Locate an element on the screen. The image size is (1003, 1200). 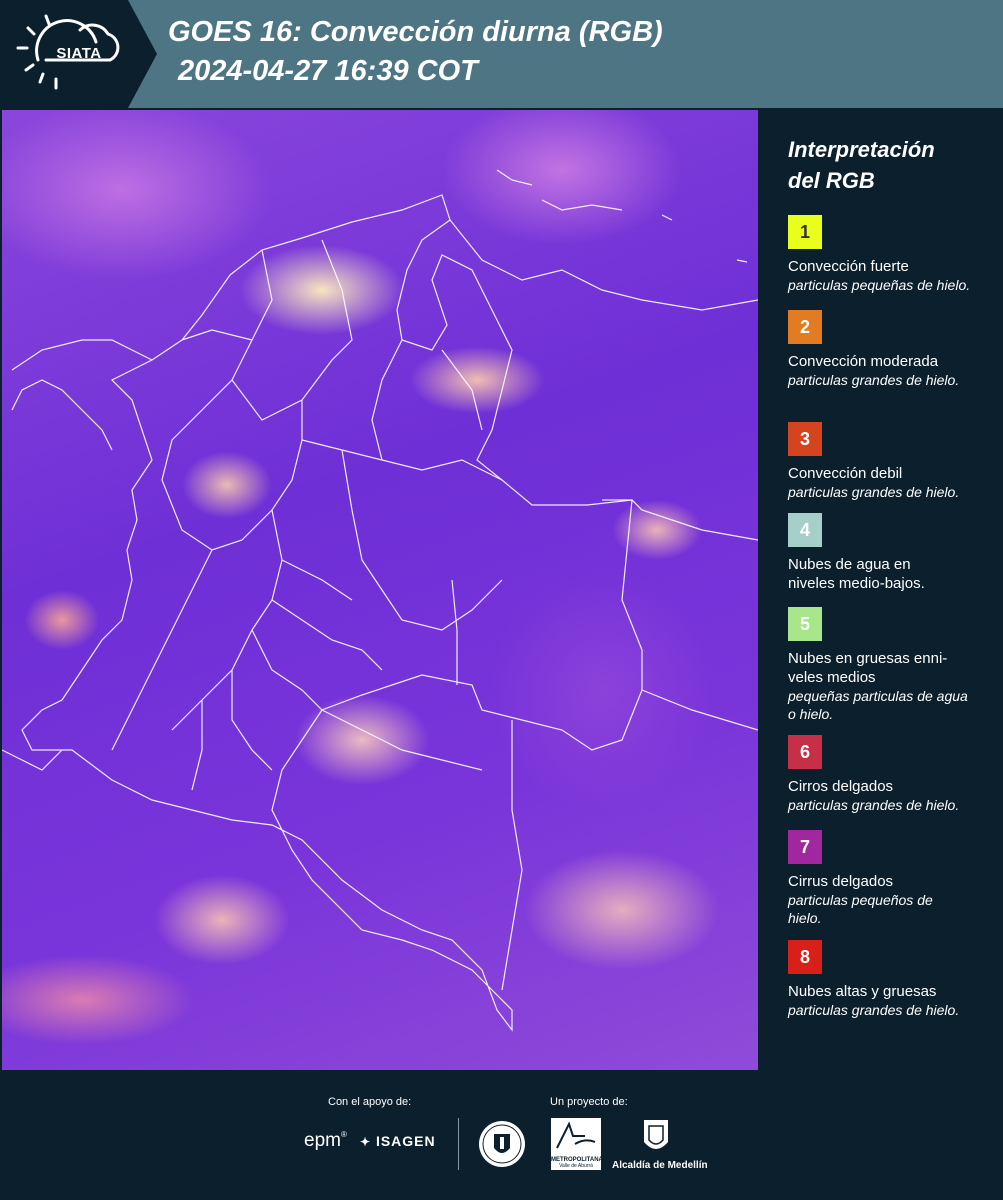
legend-number: 6 is located at coordinates (804, 751).